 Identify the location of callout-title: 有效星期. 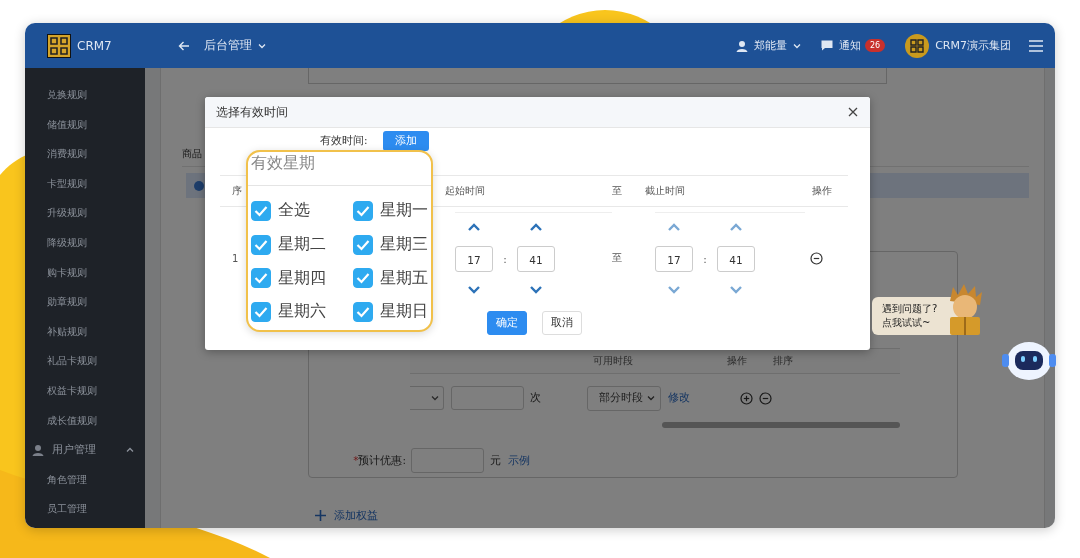
(339, 169).